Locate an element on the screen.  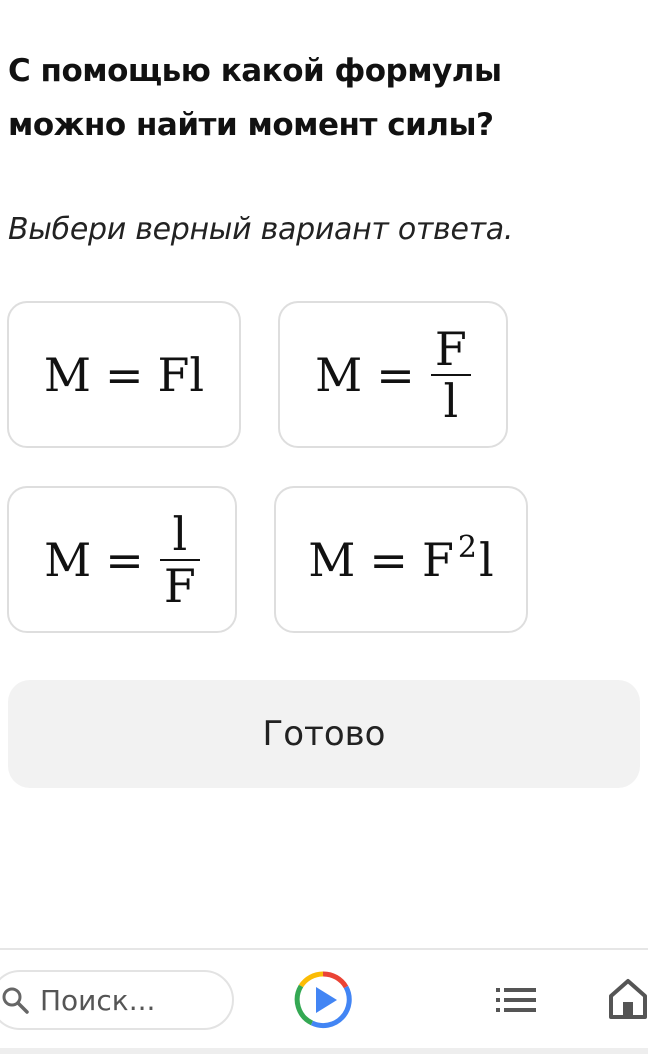
formula-1-lhs: M is located at coordinates (67, 374).